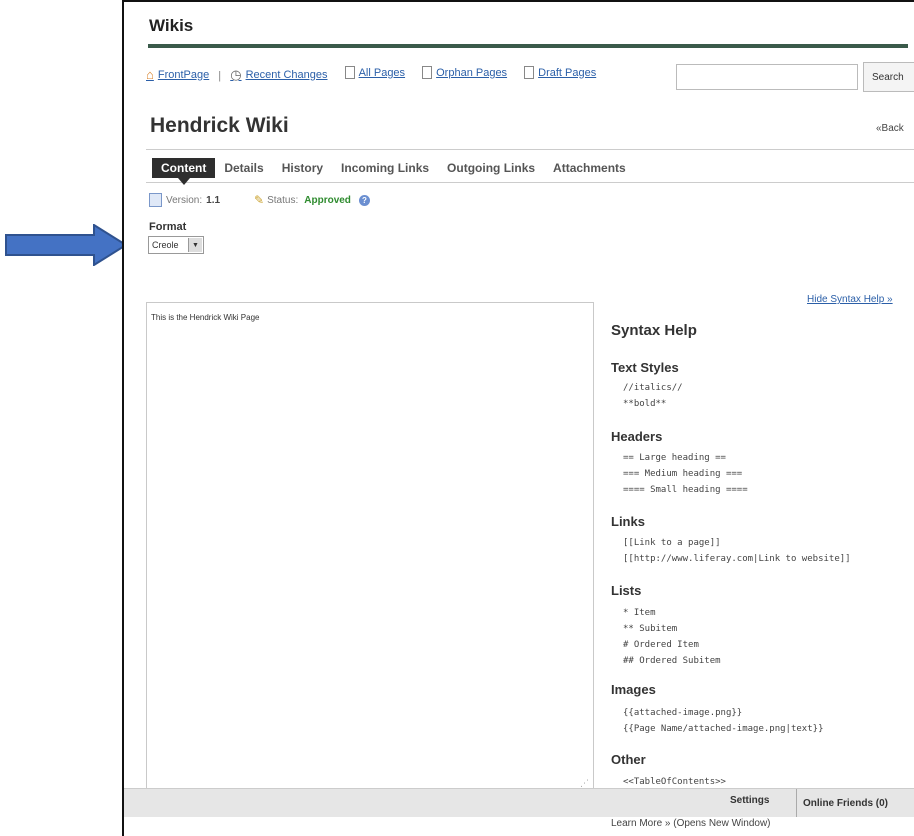  What do you see at coordinates (850, 299) in the screenshot?
I see `hide-syntax-help-link: Hide Syntax Help »` at bounding box center [850, 299].